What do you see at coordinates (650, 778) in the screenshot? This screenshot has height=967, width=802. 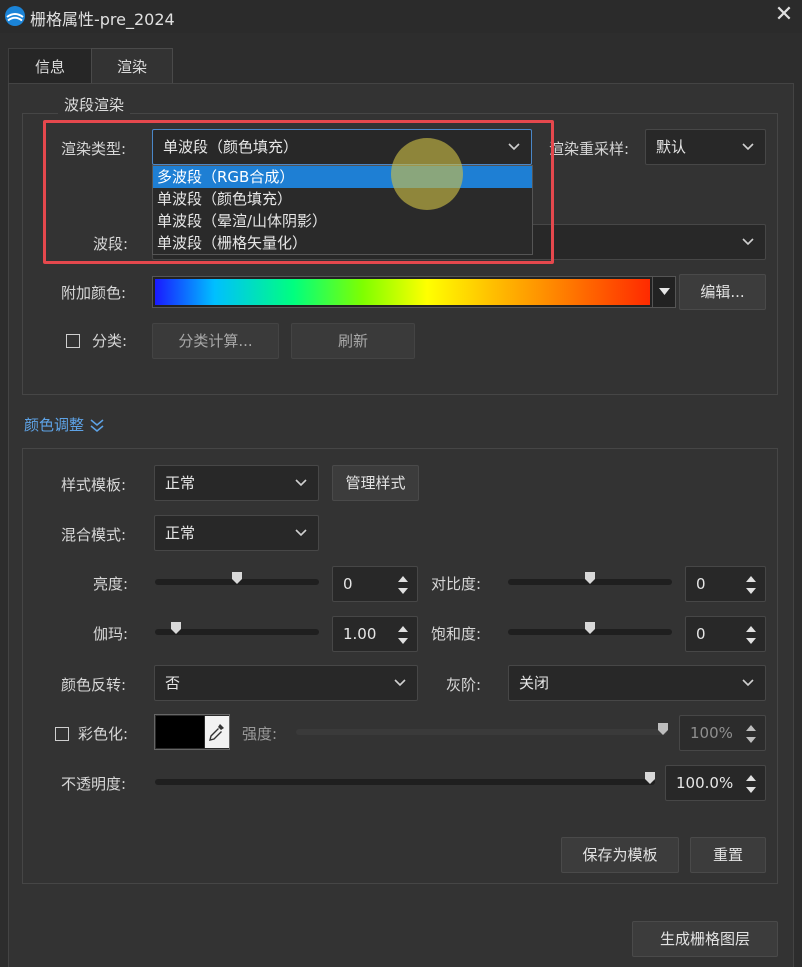 I see `opacity-slider-handle` at bounding box center [650, 778].